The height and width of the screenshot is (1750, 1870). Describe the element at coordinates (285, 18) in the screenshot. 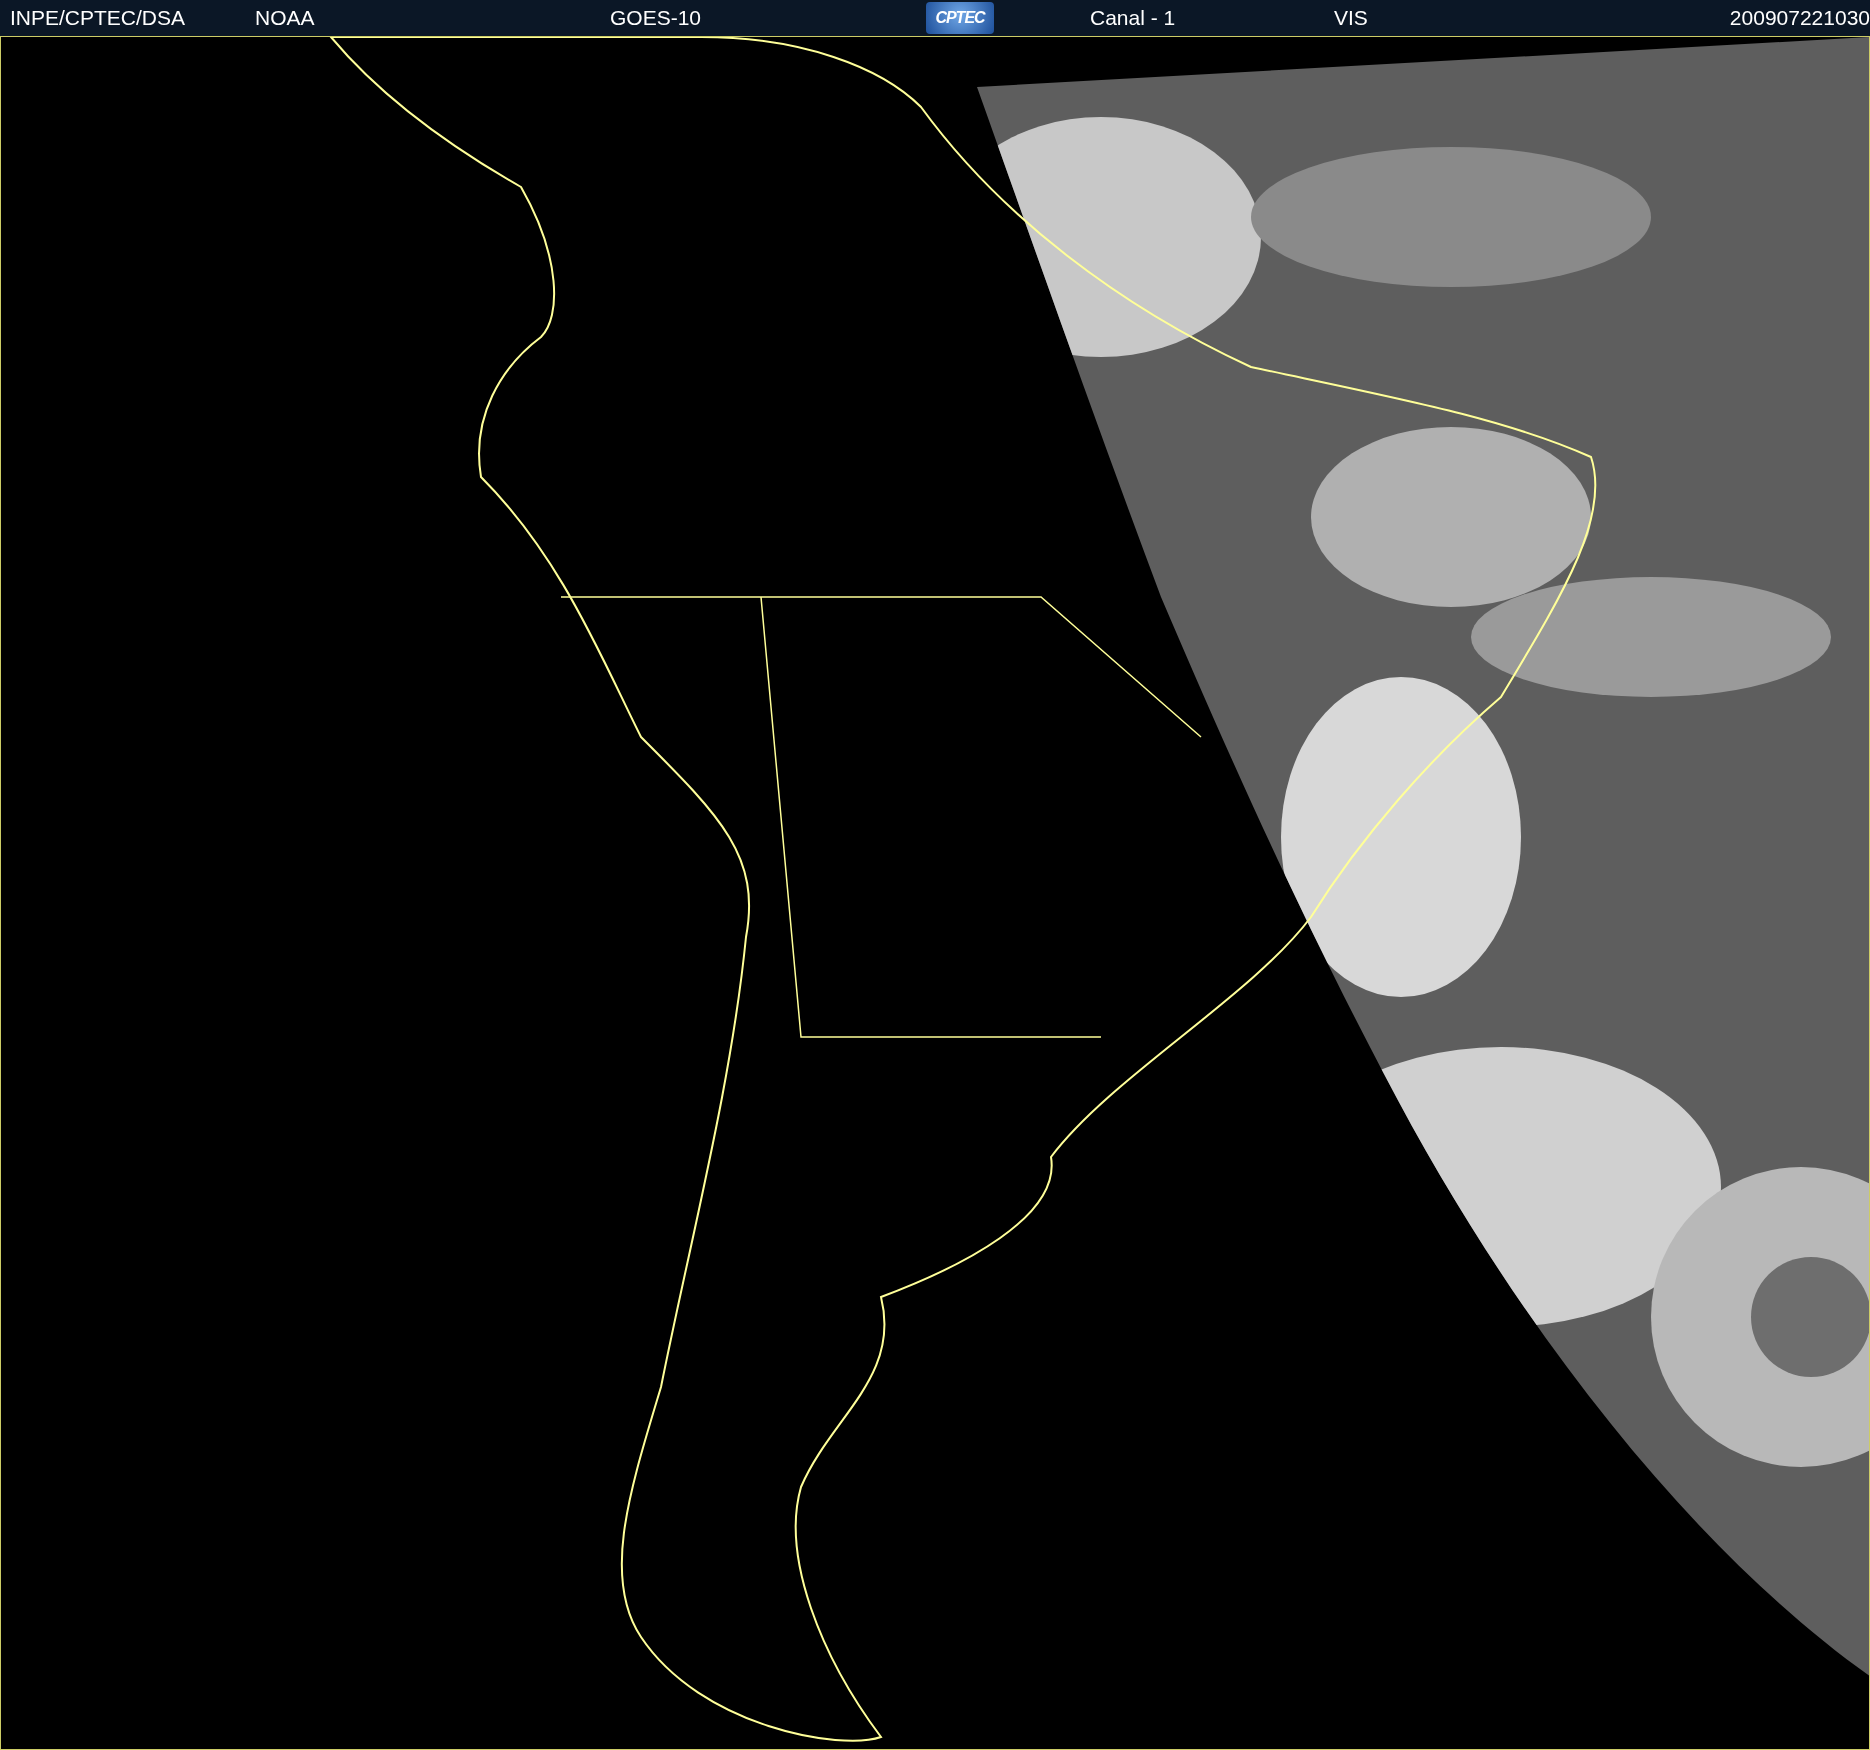

I see `header-label: NOAA` at that location.